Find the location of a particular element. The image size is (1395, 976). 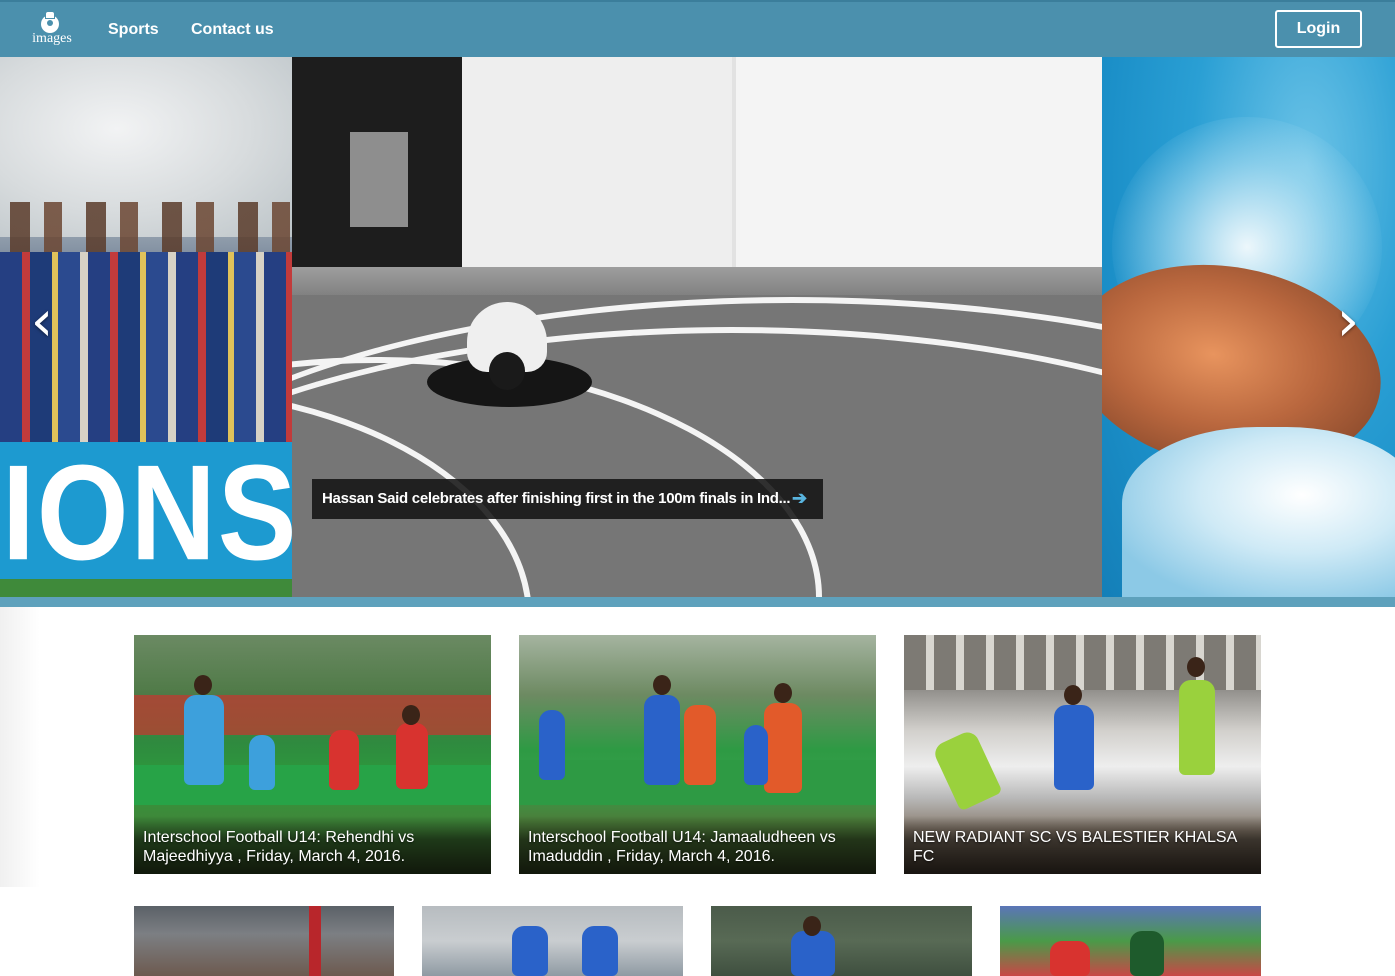

gallery-card-caption: NEW RADIANT SC VS BALESTIER KHALSA FC is located at coordinates (1082, 845).